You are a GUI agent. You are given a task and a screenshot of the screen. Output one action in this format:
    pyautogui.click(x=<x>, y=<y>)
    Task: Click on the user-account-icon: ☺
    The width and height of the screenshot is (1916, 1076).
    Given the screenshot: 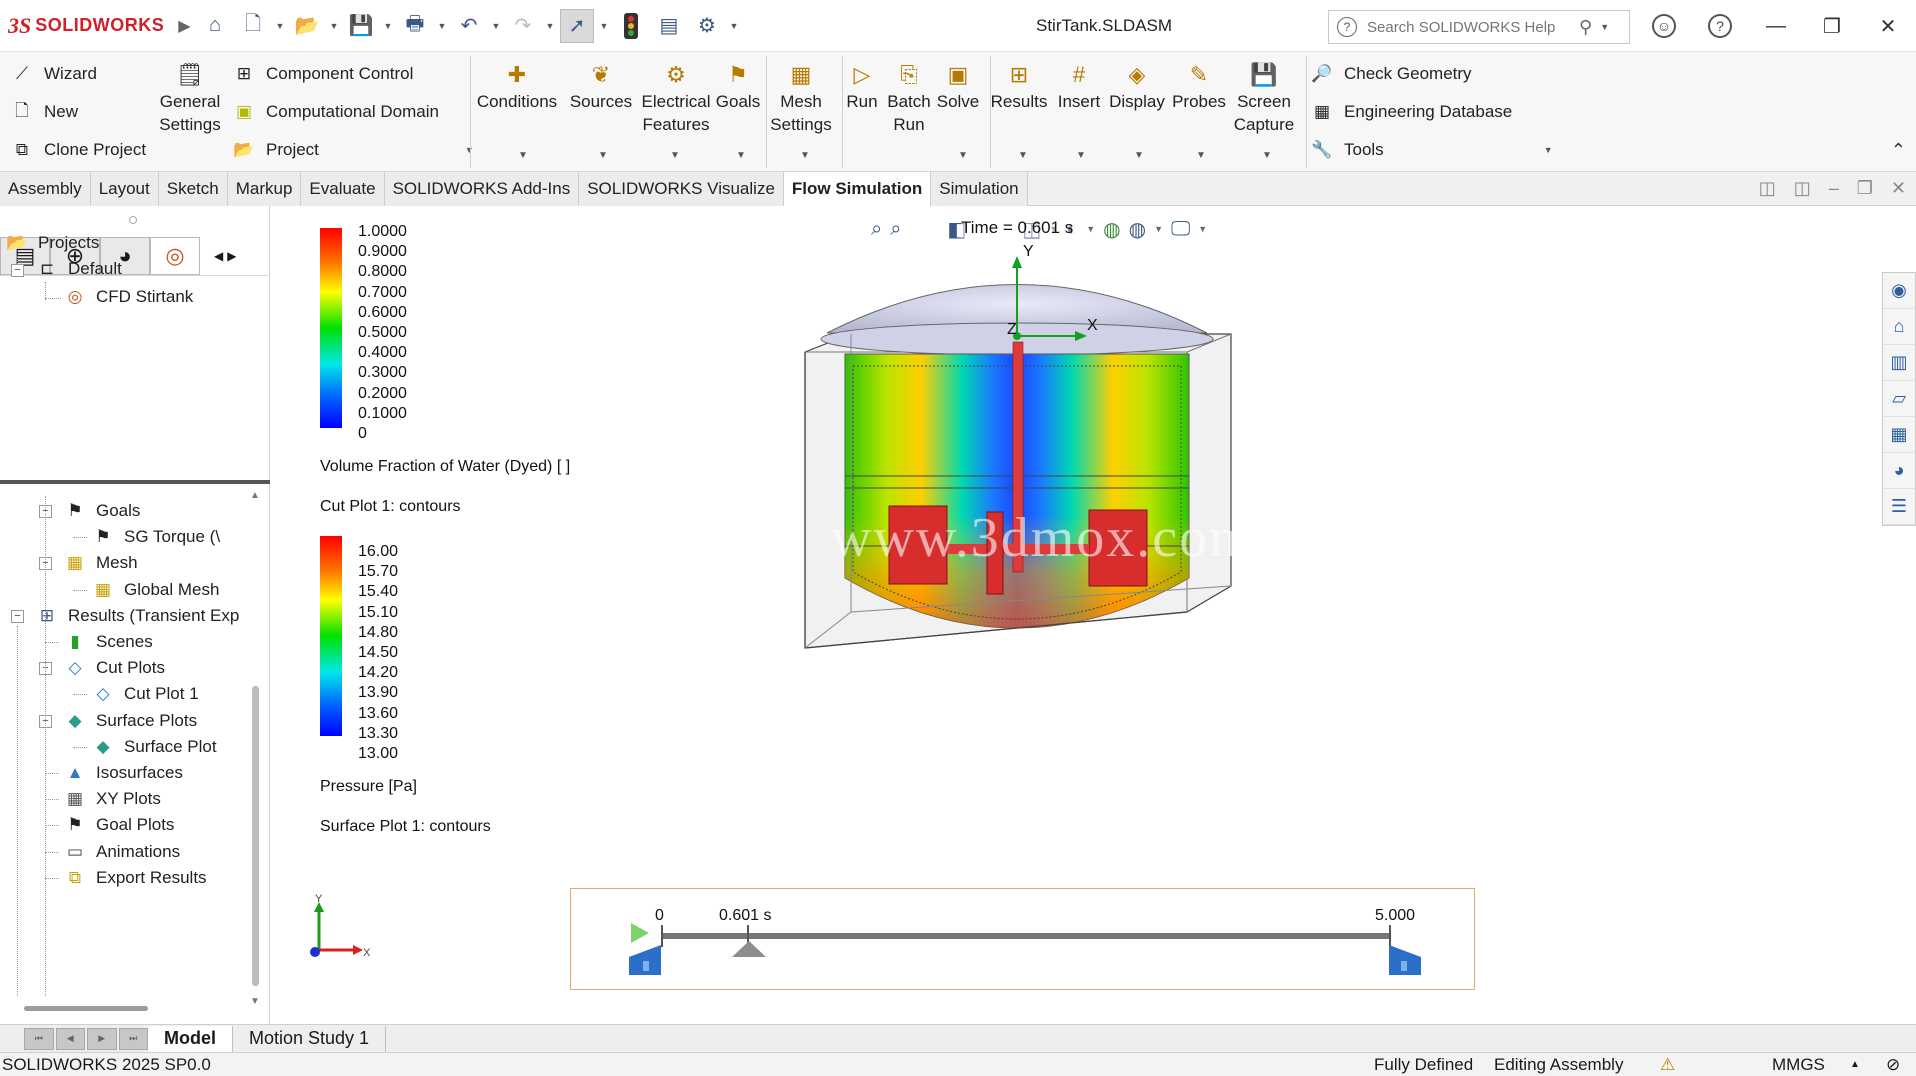 What is the action you would take?
    pyautogui.click(x=1664, y=26)
    